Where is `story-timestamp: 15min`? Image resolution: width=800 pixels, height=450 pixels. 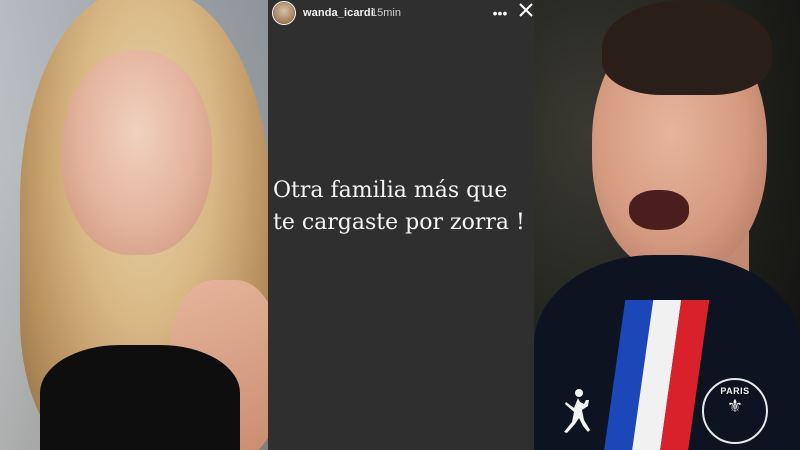 story-timestamp: 15min is located at coordinates (386, 13).